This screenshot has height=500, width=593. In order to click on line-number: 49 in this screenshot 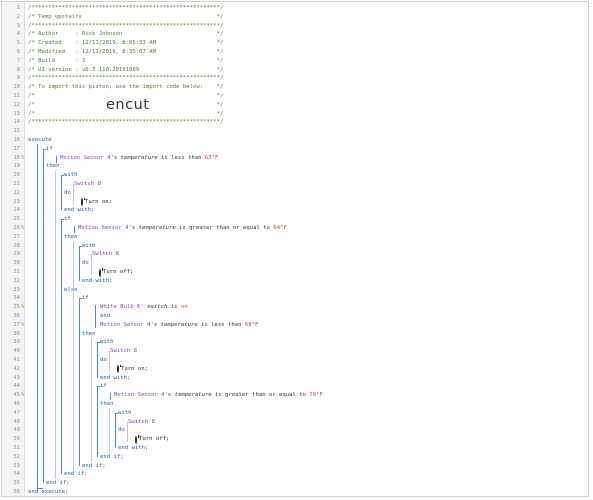, I will do `click(16, 430)`.